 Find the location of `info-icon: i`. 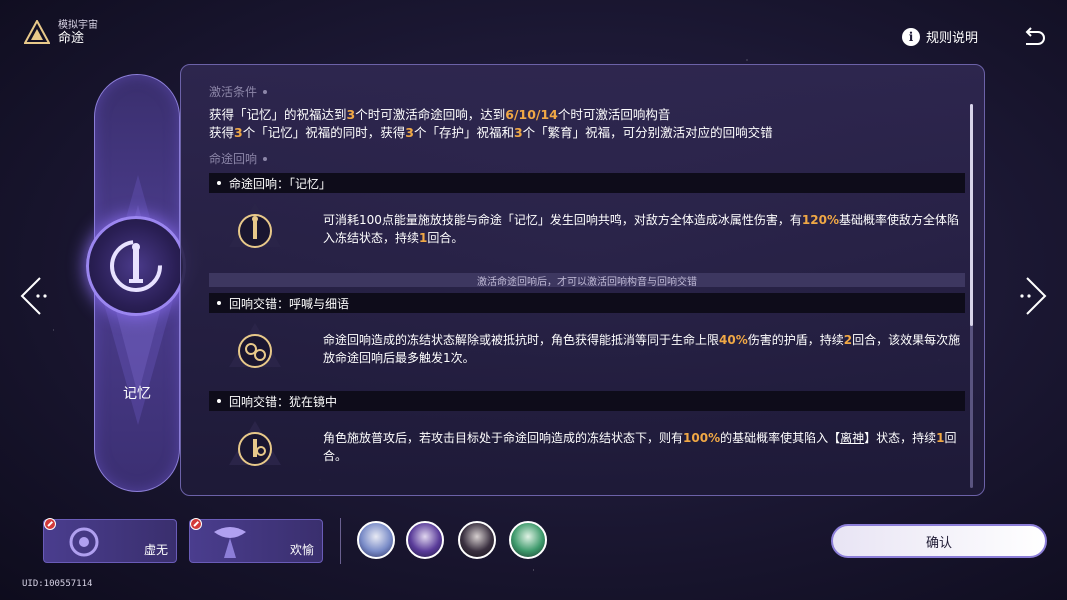

info-icon: i is located at coordinates (911, 36).